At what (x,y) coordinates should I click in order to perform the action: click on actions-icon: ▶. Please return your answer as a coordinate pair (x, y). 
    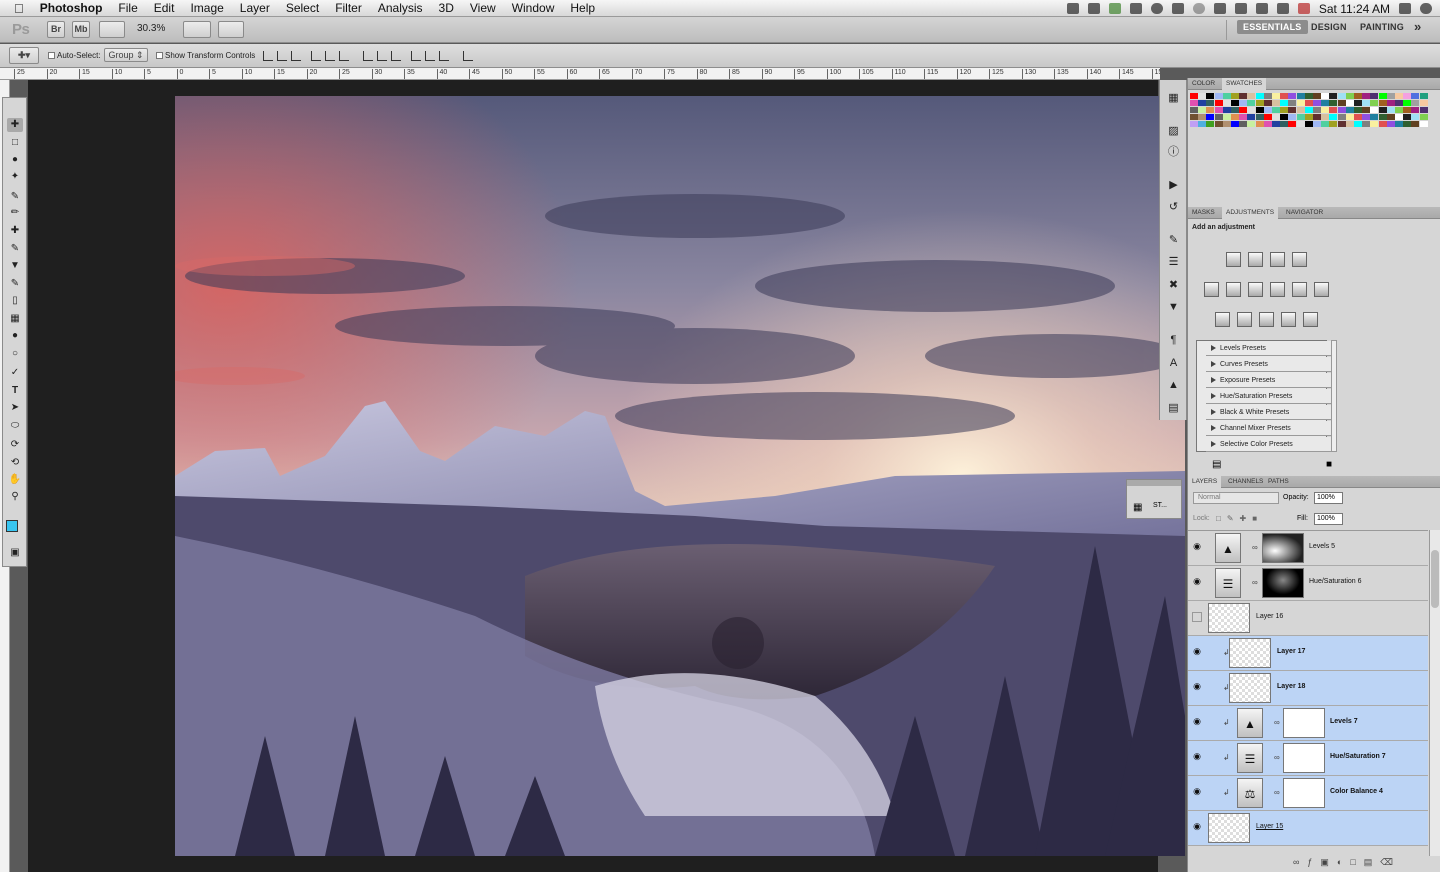
    Looking at the image, I should click on (1173, 185).